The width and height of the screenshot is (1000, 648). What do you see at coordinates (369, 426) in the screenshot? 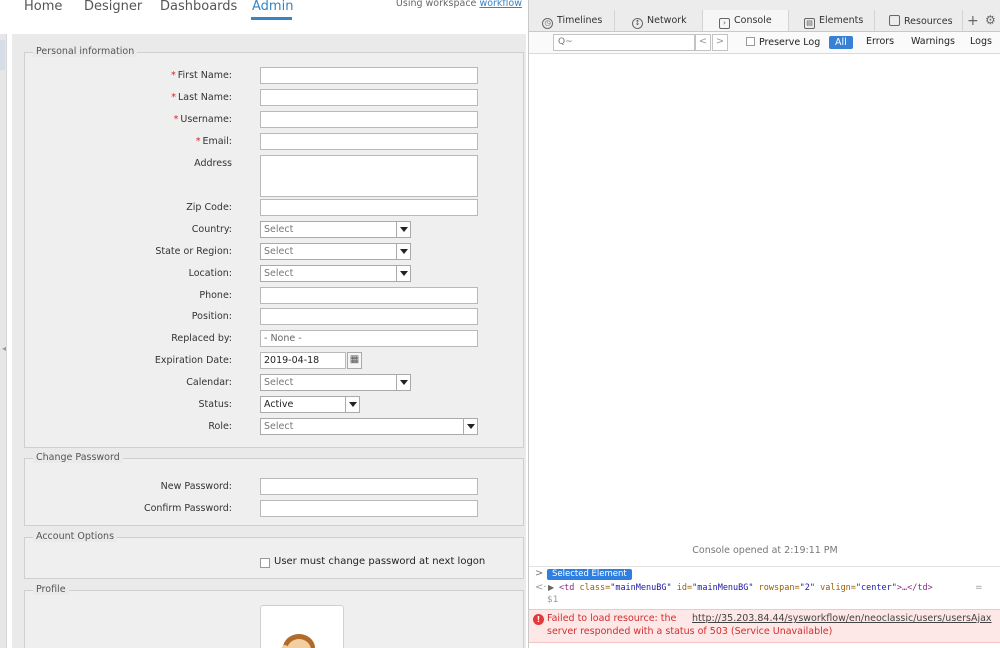
I see `role-select: Select` at bounding box center [369, 426].